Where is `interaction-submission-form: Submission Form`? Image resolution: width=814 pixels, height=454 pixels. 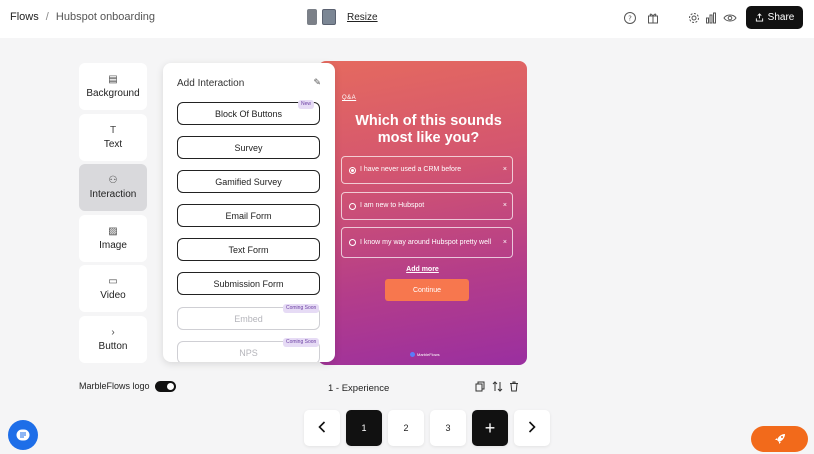
interaction-submission-form: Submission Form is located at coordinates (248, 283).